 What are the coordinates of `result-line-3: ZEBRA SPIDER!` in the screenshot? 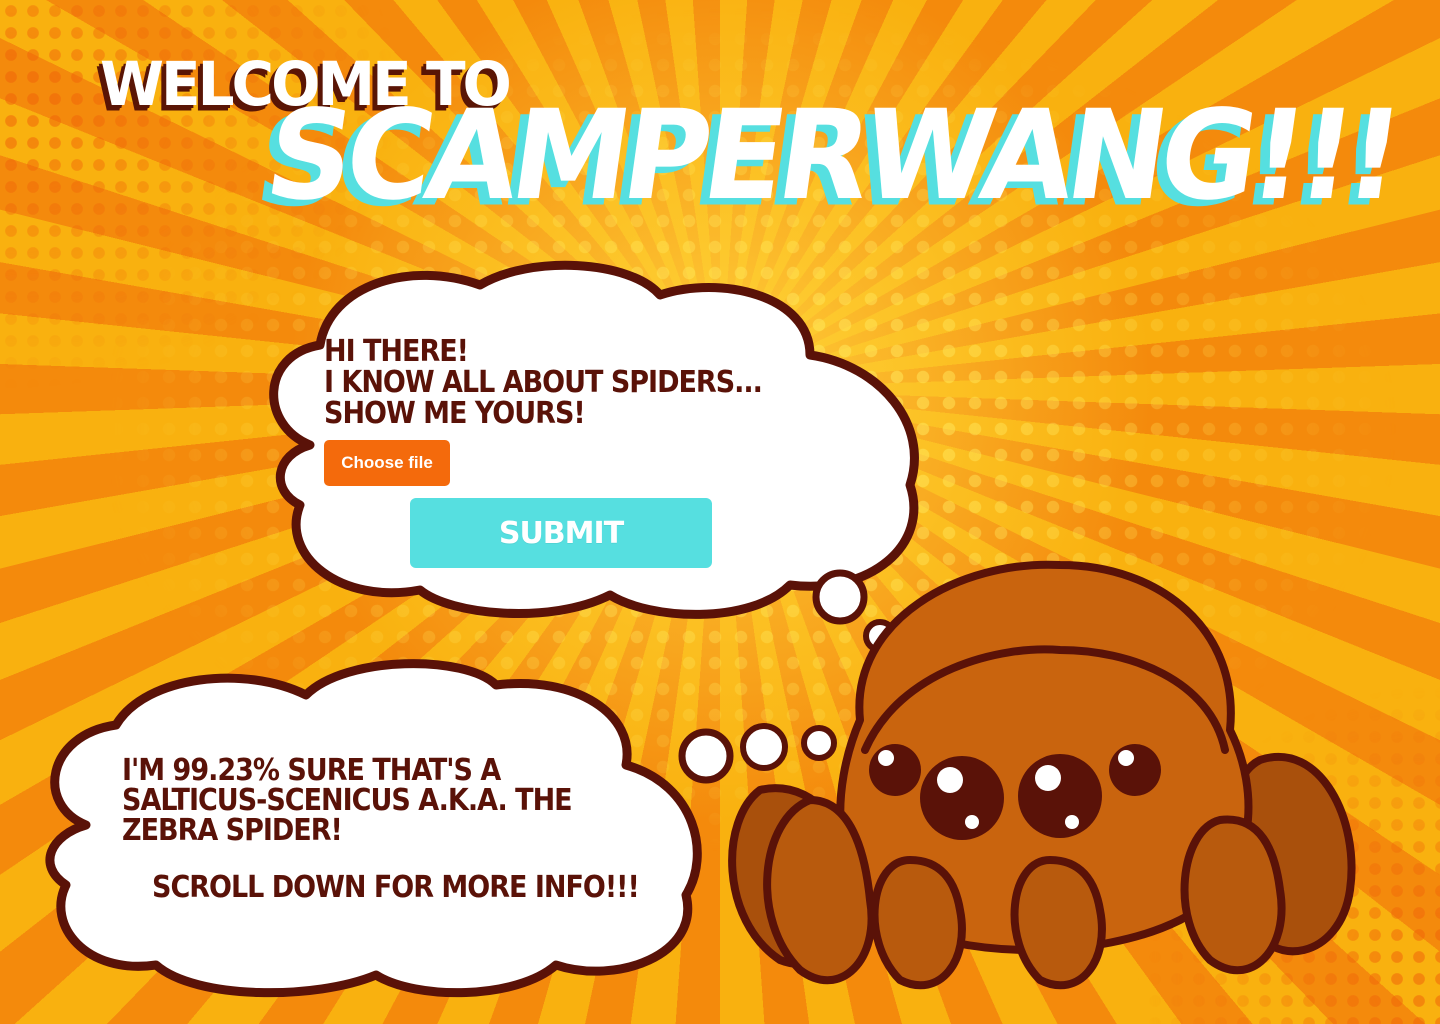 It's located at (232, 830).